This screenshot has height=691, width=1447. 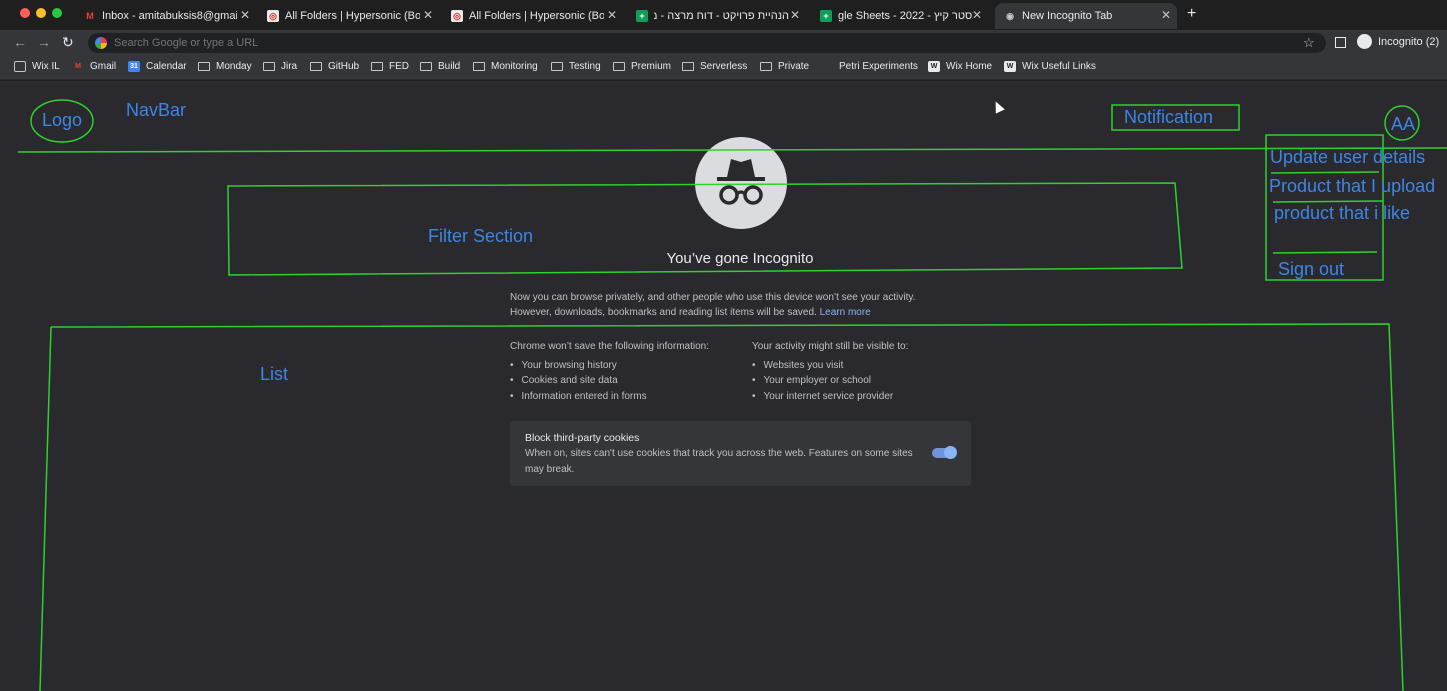 What do you see at coordinates (344, 66) in the screenshot?
I see `bookmark-label: GitHub` at bounding box center [344, 66].